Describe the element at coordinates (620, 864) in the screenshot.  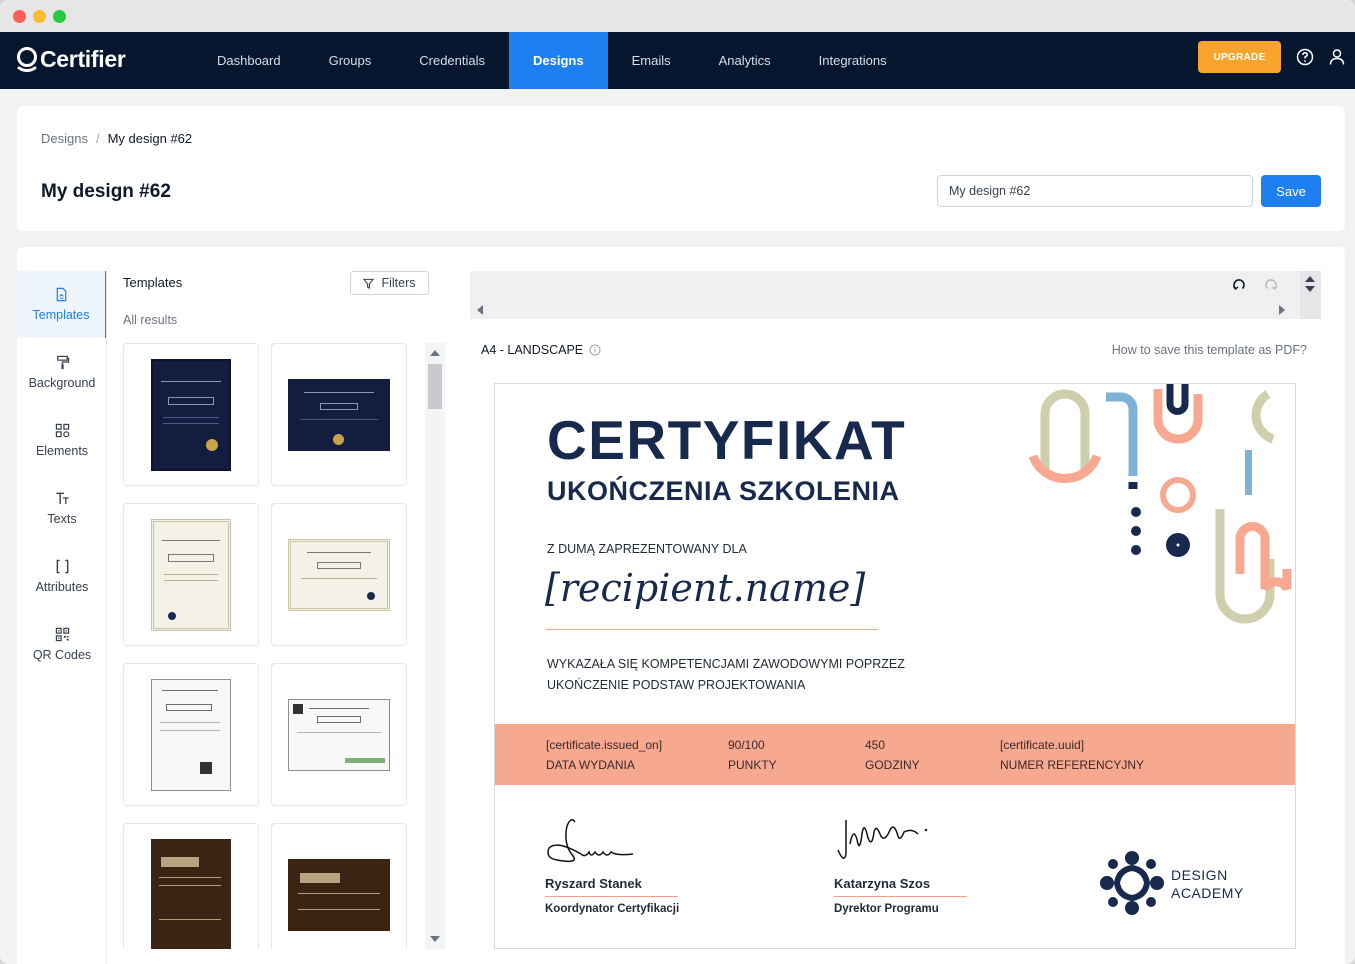
I see `signature-block-1: Ryszard Stanek Koordynator Certyfikacji` at that location.